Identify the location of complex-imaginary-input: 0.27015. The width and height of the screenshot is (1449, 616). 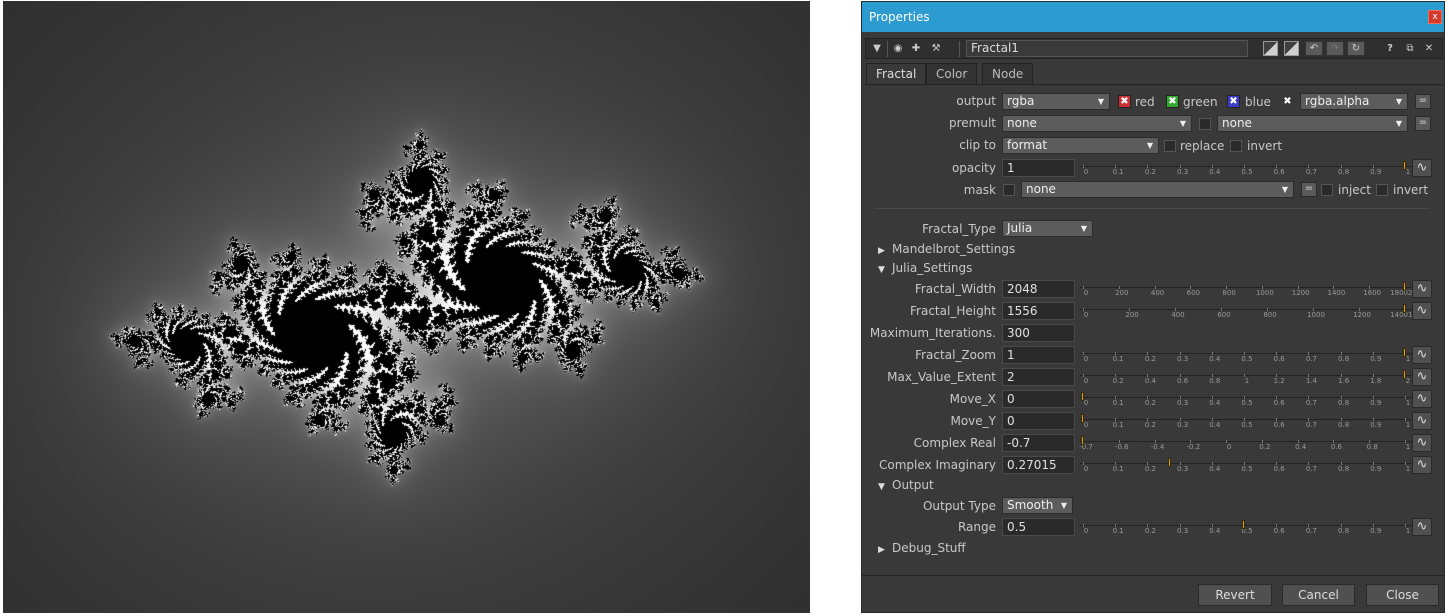
(1038, 465).